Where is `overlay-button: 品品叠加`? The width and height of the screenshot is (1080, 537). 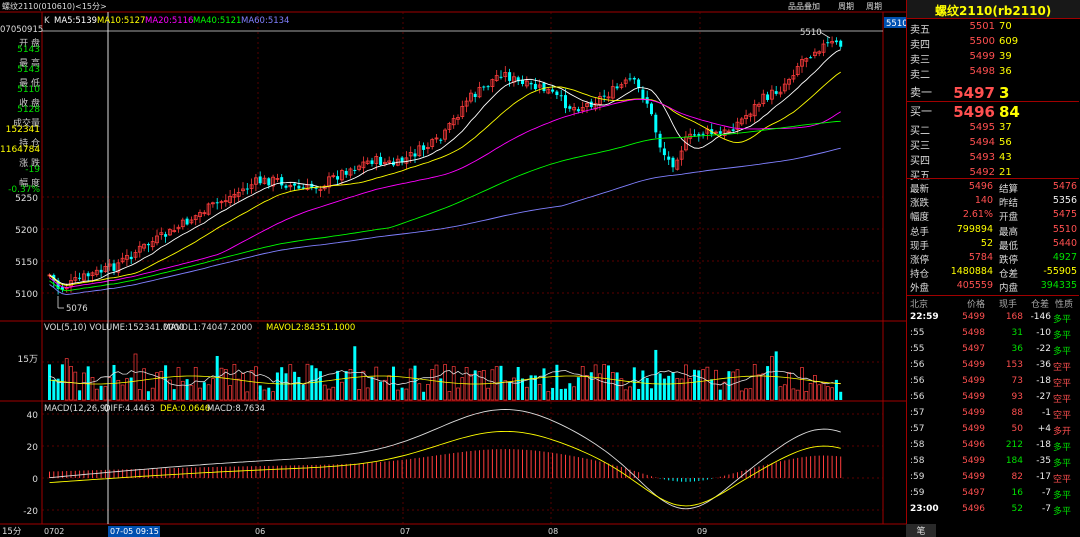 overlay-button: 品品叠加 is located at coordinates (804, 6).